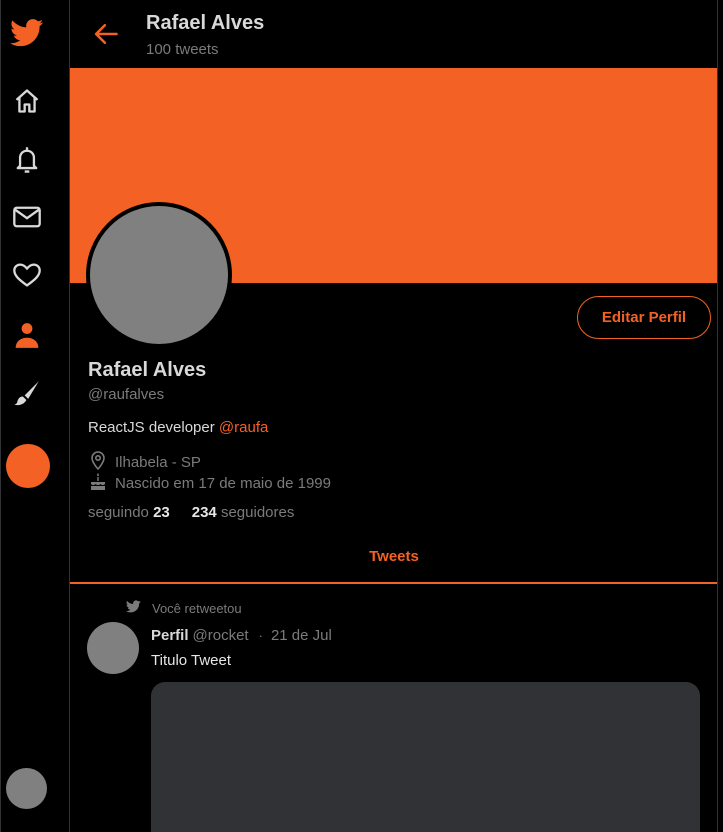 The width and height of the screenshot is (723, 832). What do you see at coordinates (257, 512) in the screenshot?
I see `followers-label: seguidores` at bounding box center [257, 512].